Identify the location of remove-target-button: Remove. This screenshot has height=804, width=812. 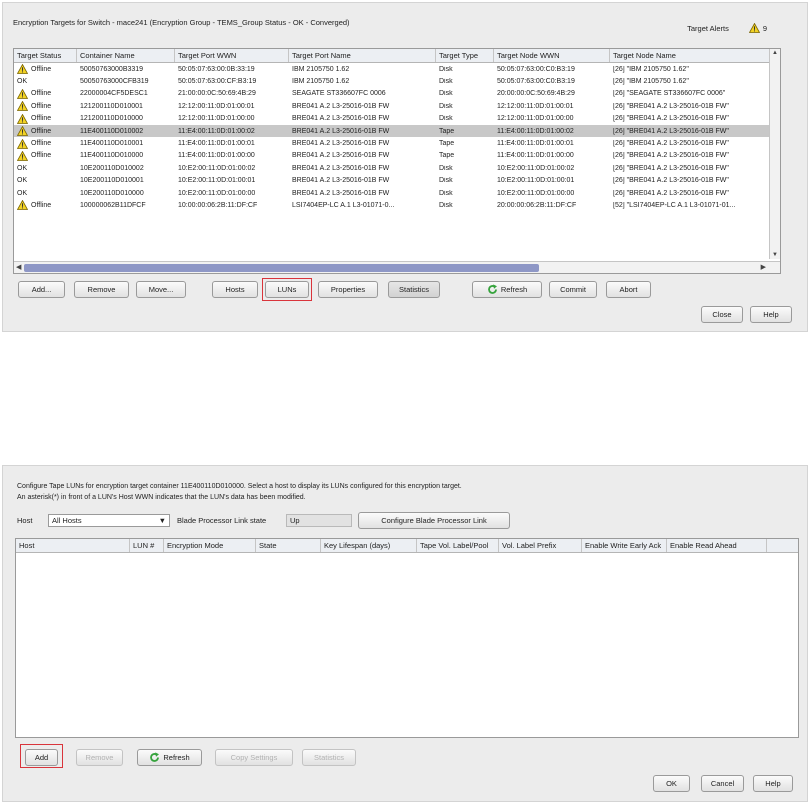
(101, 289).